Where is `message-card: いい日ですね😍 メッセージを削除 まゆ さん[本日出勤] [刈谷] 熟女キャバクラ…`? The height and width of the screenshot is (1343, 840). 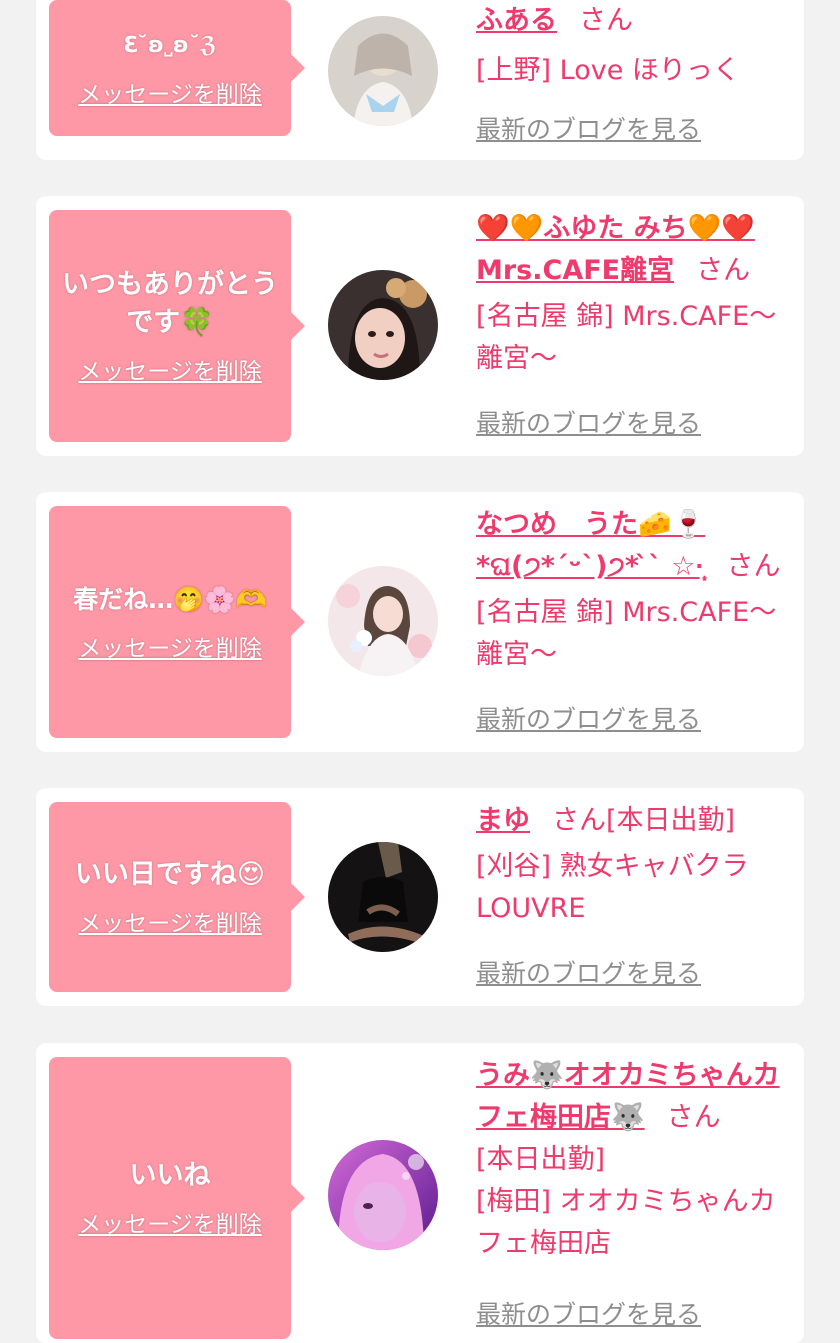 message-card: いい日ですね😍 メッセージを削除 まゆ さん[本日出勤] [刈谷] 熟女キャバクラ… is located at coordinates (420, 897).